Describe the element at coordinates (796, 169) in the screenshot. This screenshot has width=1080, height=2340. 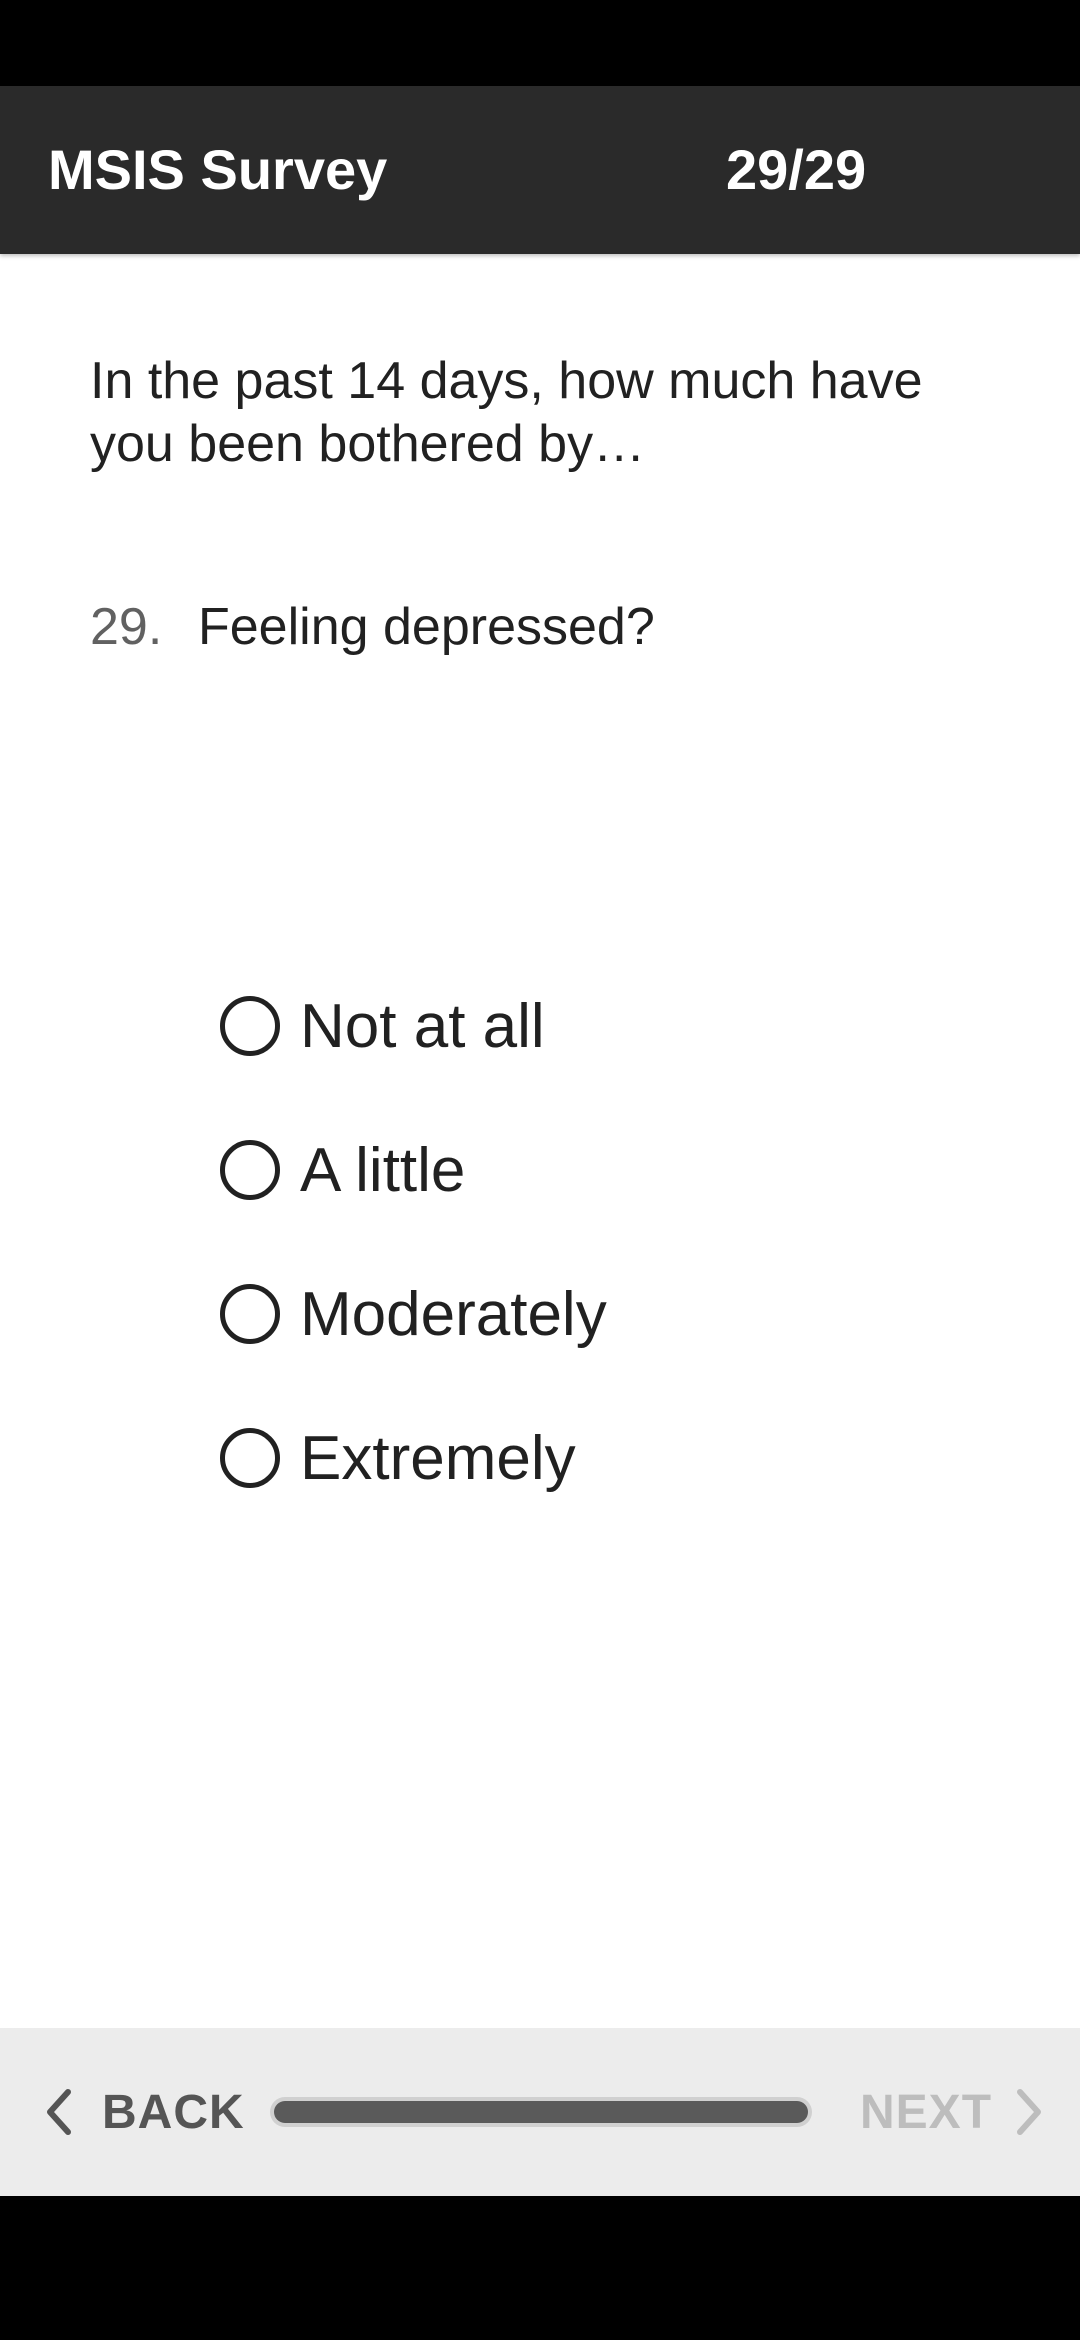
I see `question-counter: 29/29` at that location.